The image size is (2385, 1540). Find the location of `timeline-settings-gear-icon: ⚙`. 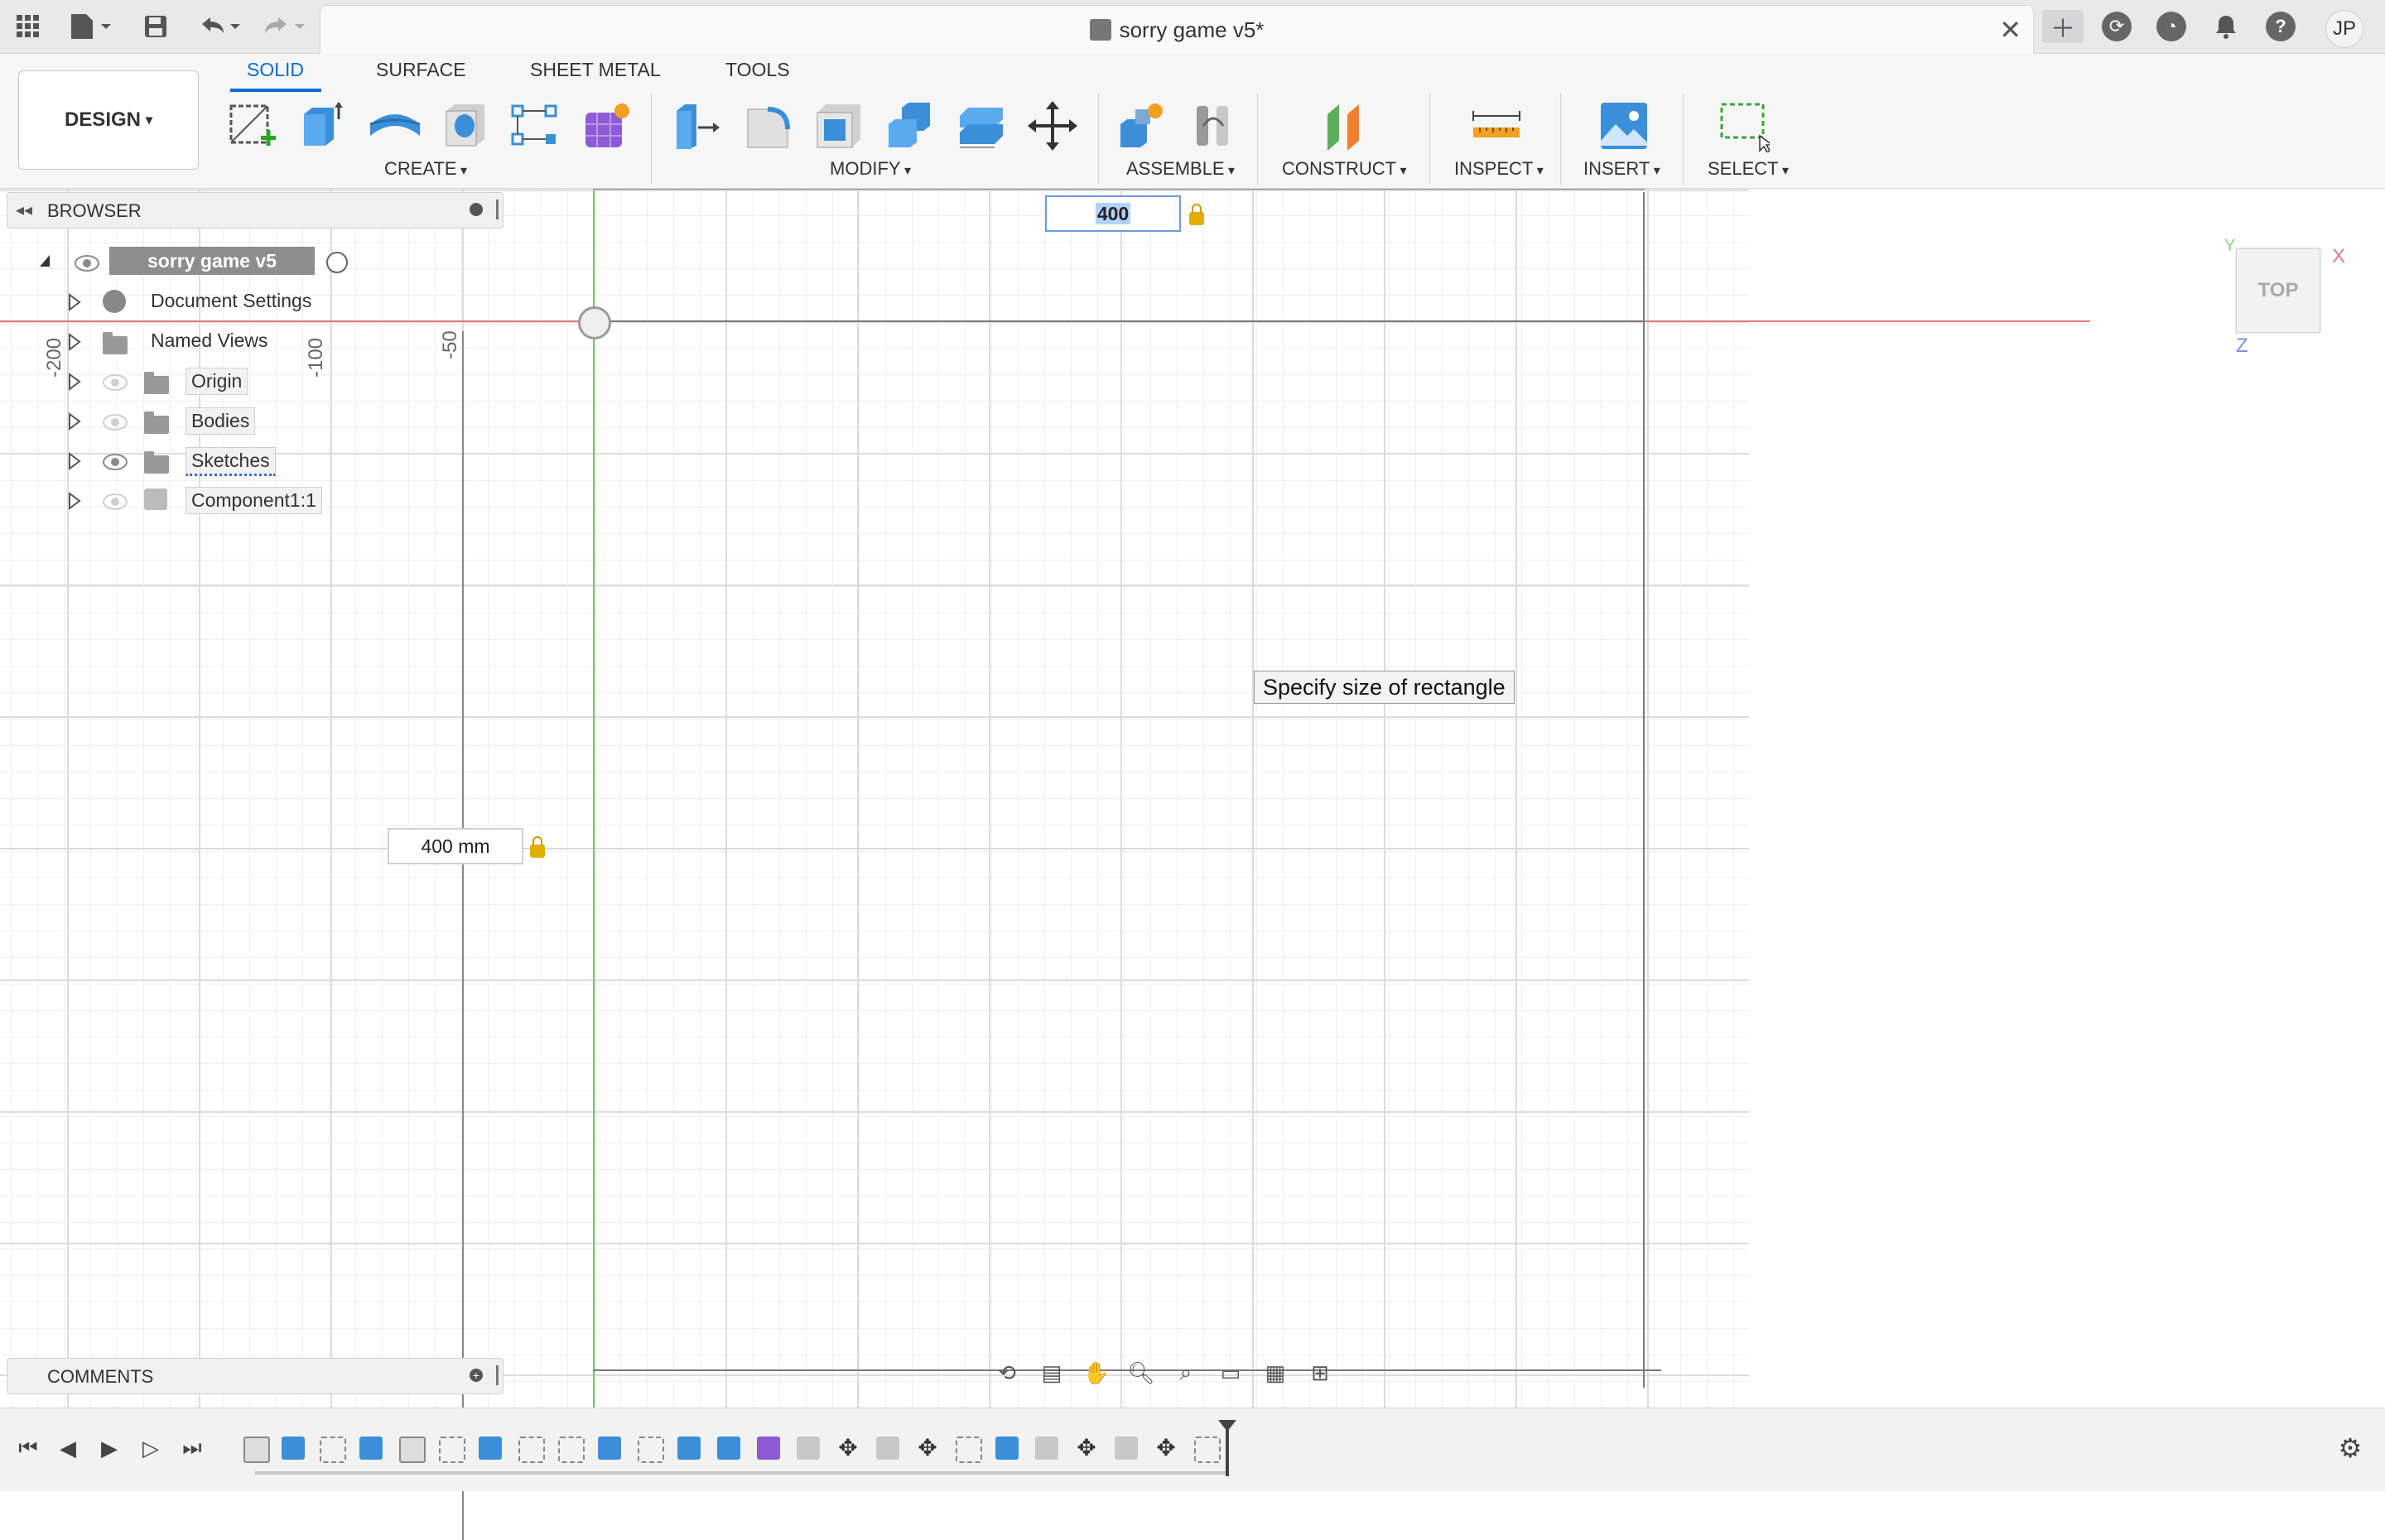

timeline-settings-gear-icon: ⚙ is located at coordinates (2350, 1448).